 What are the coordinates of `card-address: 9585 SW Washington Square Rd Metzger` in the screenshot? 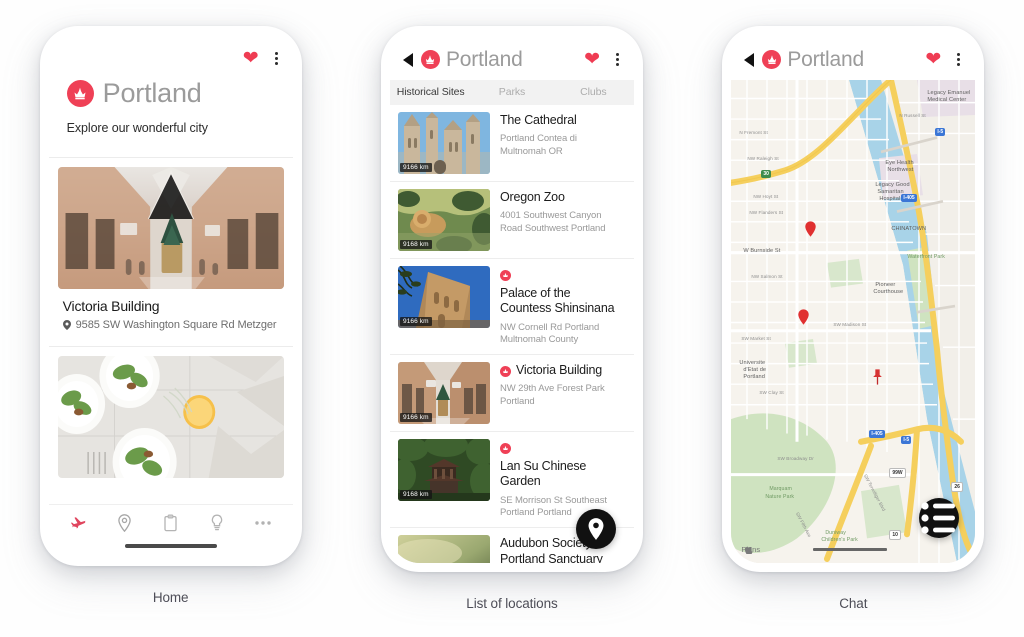 It's located at (176, 325).